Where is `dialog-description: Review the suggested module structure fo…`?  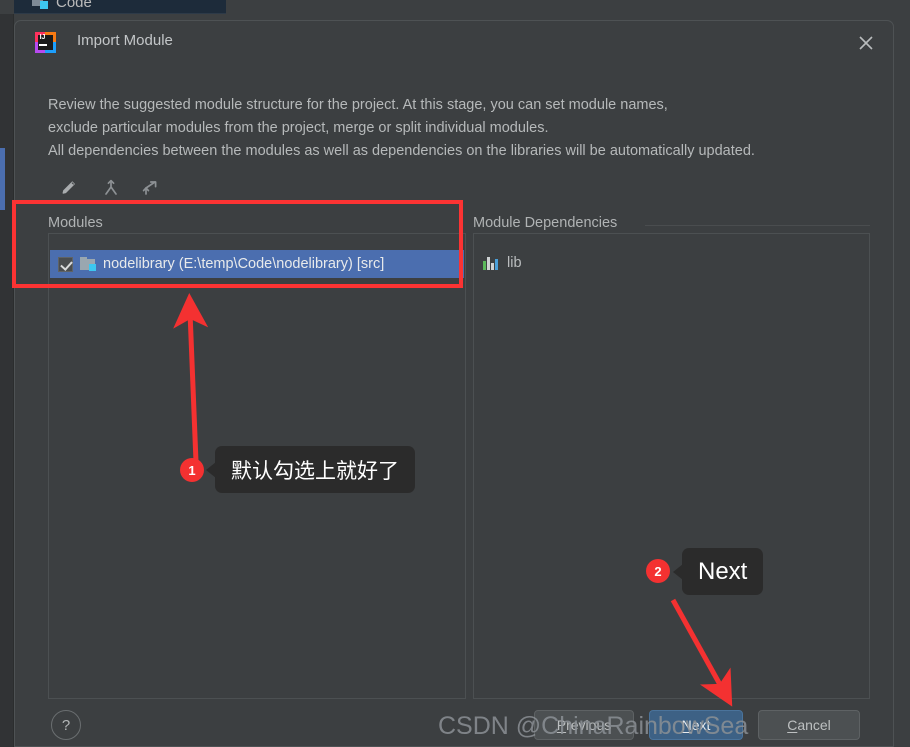
dialog-description: Review the suggested module structure fo… is located at coordinates (458, 128).